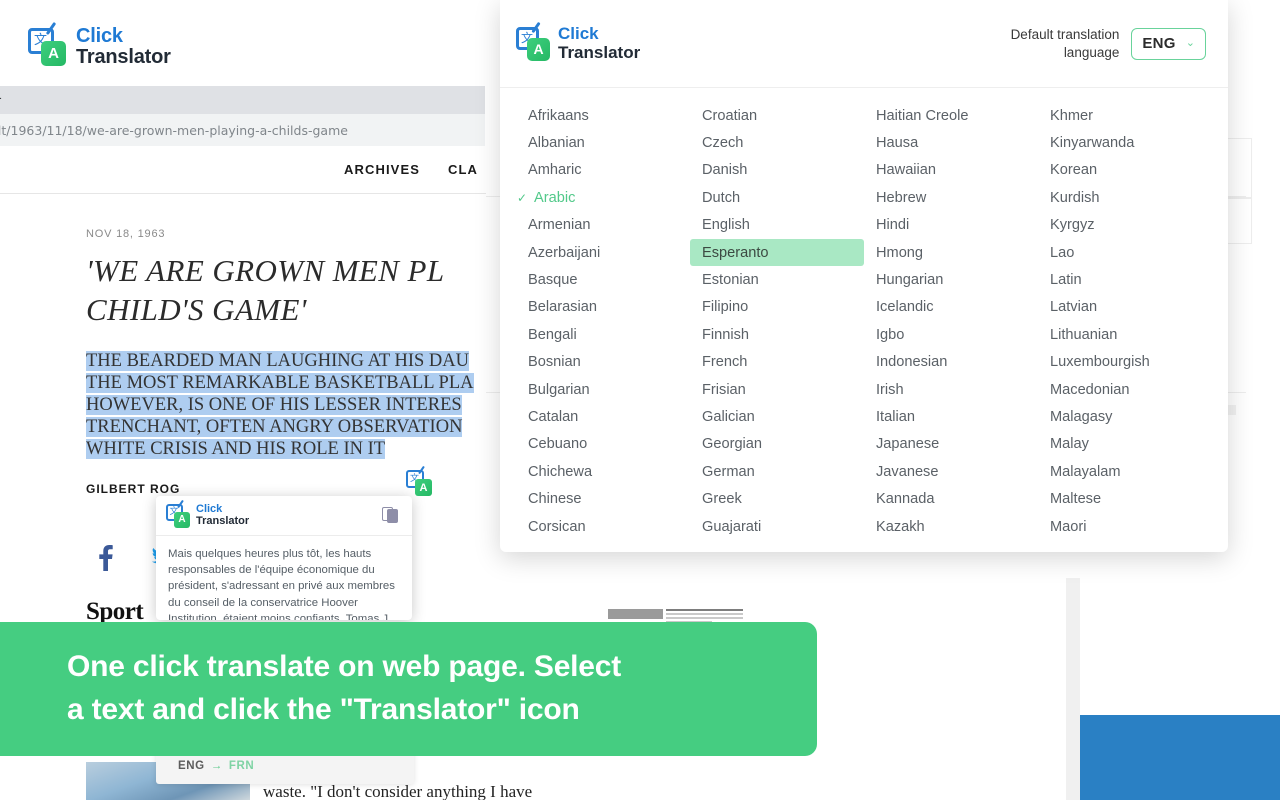 This screenshot has height=800, width=1280. I want to click on language-option-label: Kazakh, so click(900, 526).